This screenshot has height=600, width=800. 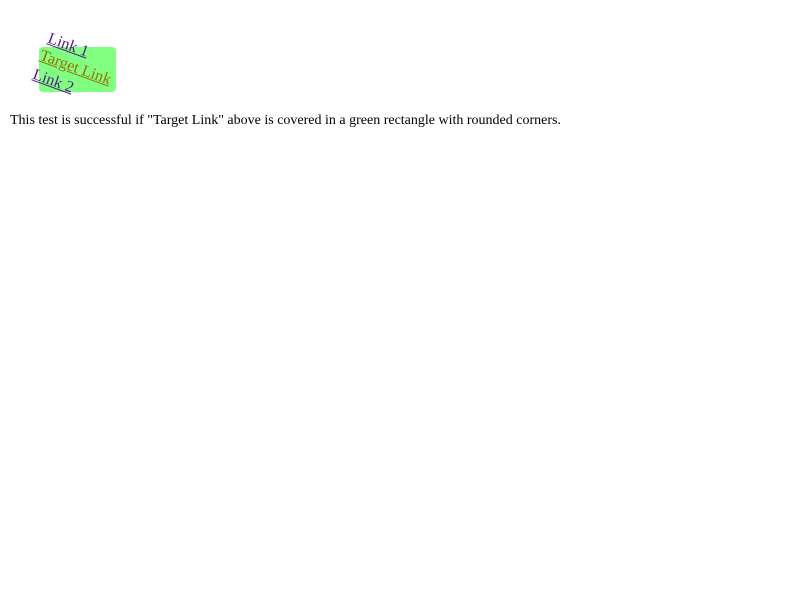 I want to click on rotated-links-area: Link 1 Target Link Link 2, so click(x=70, y=50).